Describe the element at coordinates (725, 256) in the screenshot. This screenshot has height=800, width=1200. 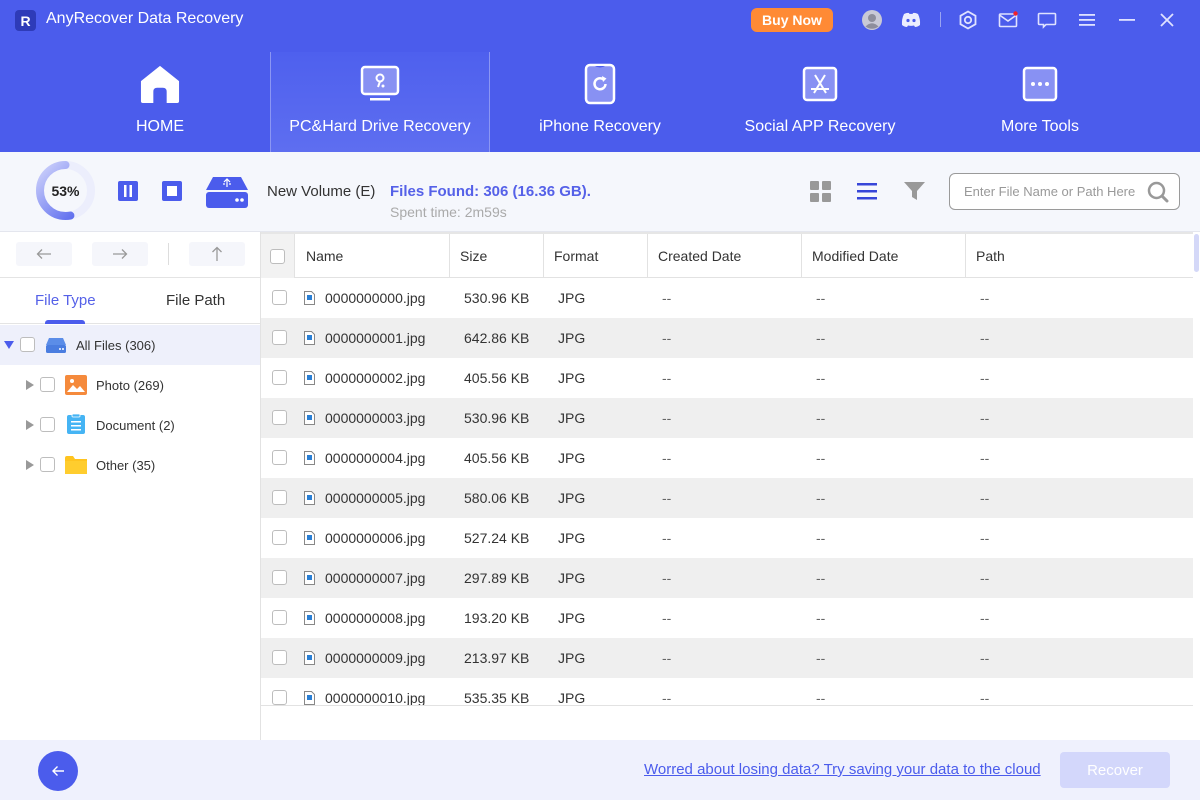
I see `column-header-created-date: Created Date` at that location.